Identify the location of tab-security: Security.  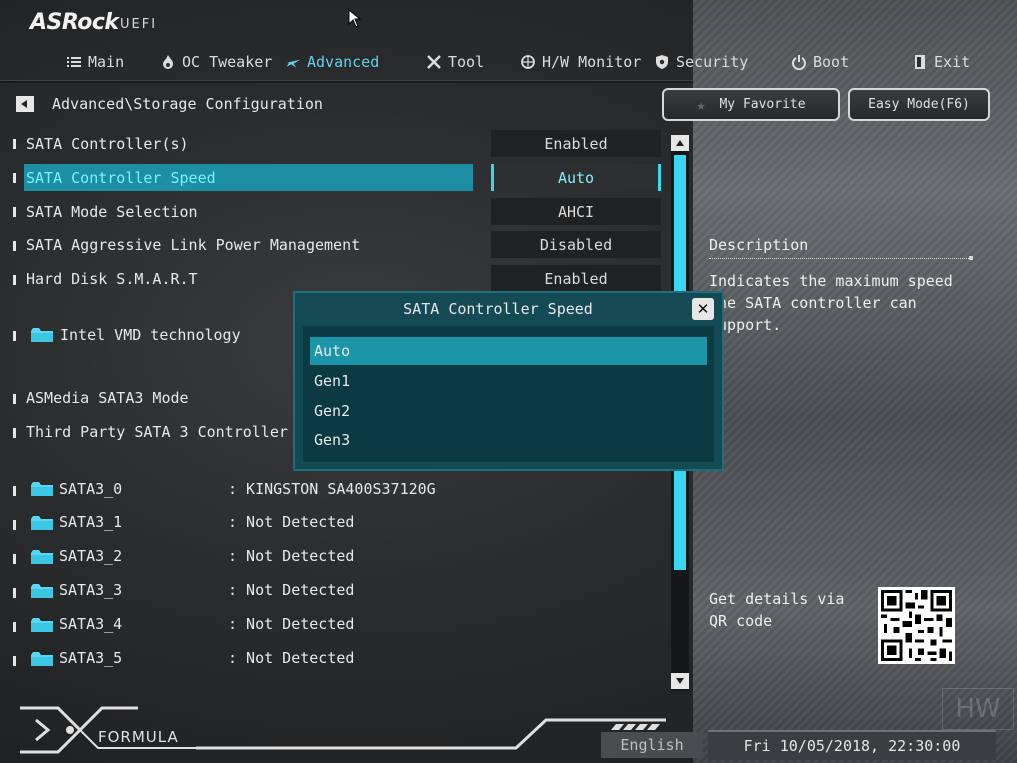
(701, 62).